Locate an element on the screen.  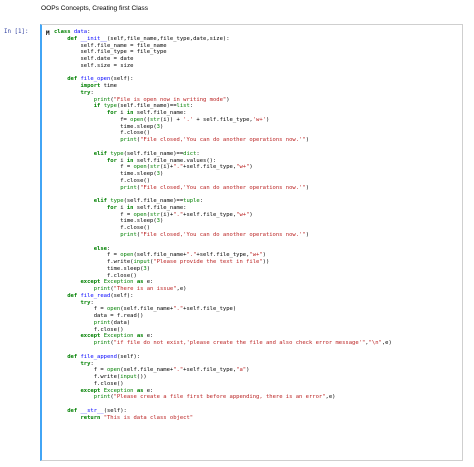
code-line: class data: is located at coordinates (72, 32).